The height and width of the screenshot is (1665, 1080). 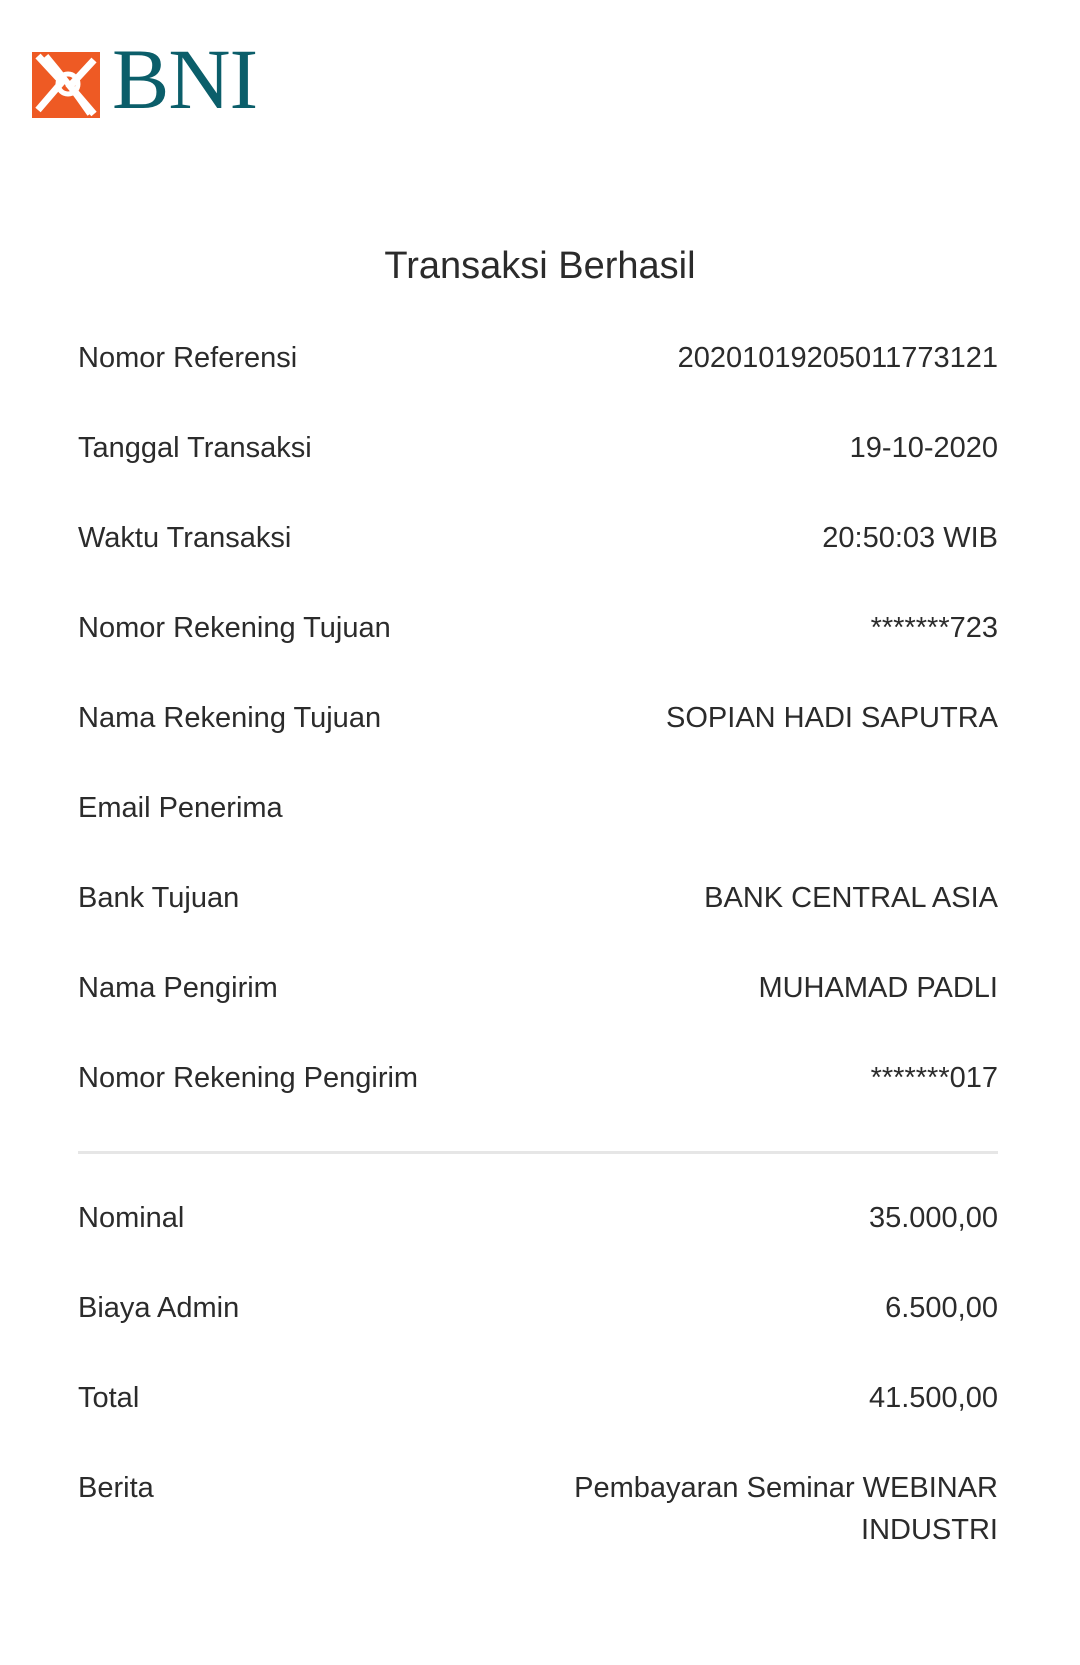 I want to click on detail-row-nomor-referensi: Nomor Referensi 20201019205011773121, so click(x=538, y=358).